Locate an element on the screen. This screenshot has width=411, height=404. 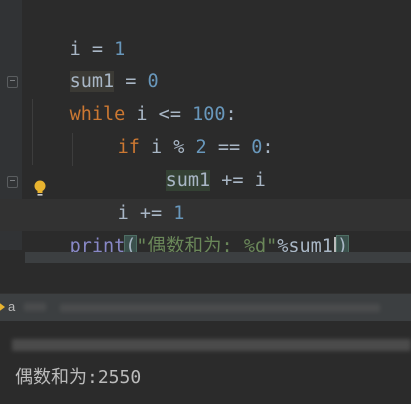
run-tab-label: a is located at coordinates (11, 306).